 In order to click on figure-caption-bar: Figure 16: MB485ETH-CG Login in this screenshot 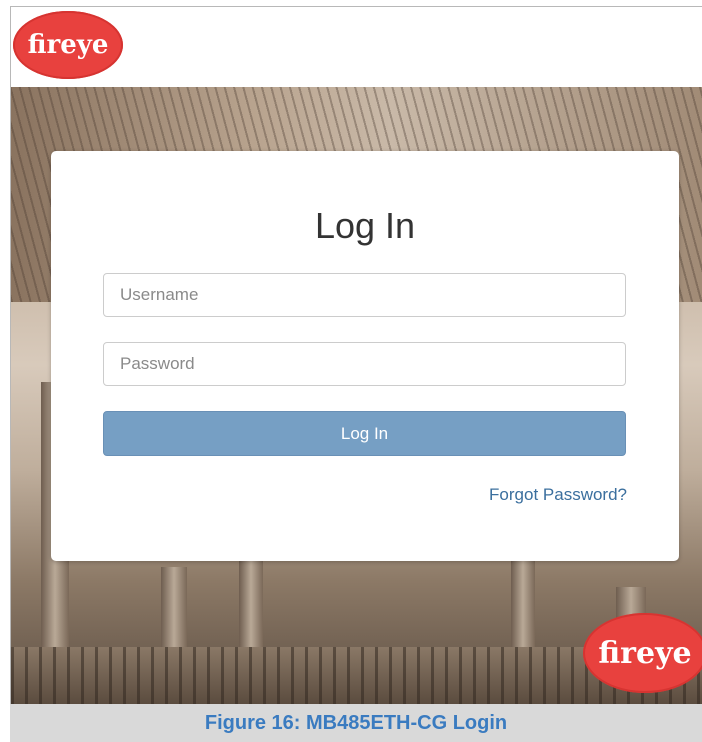, I will do `click(356, 723)`.